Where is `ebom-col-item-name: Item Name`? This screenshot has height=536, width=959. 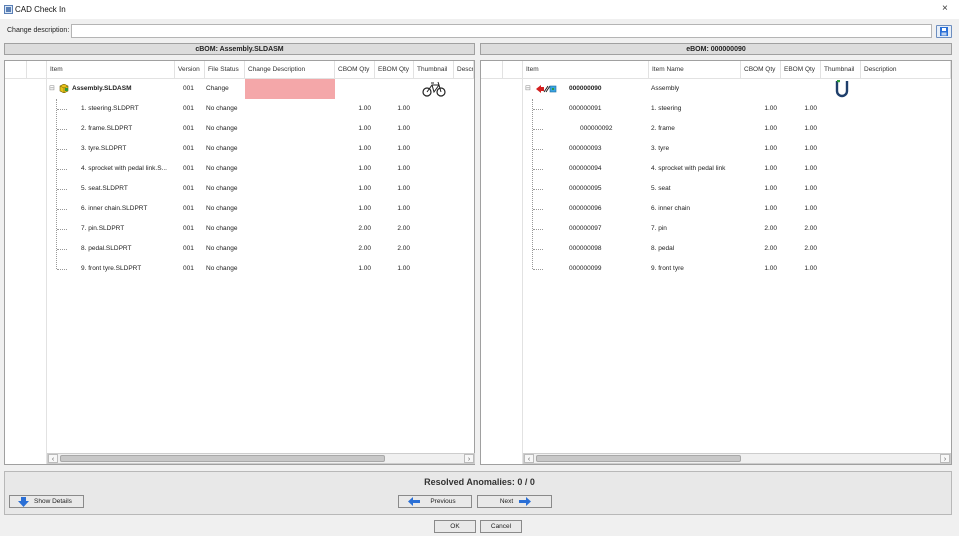
ebom-col-item-name: Item Name is located at coordinates (695, 70).